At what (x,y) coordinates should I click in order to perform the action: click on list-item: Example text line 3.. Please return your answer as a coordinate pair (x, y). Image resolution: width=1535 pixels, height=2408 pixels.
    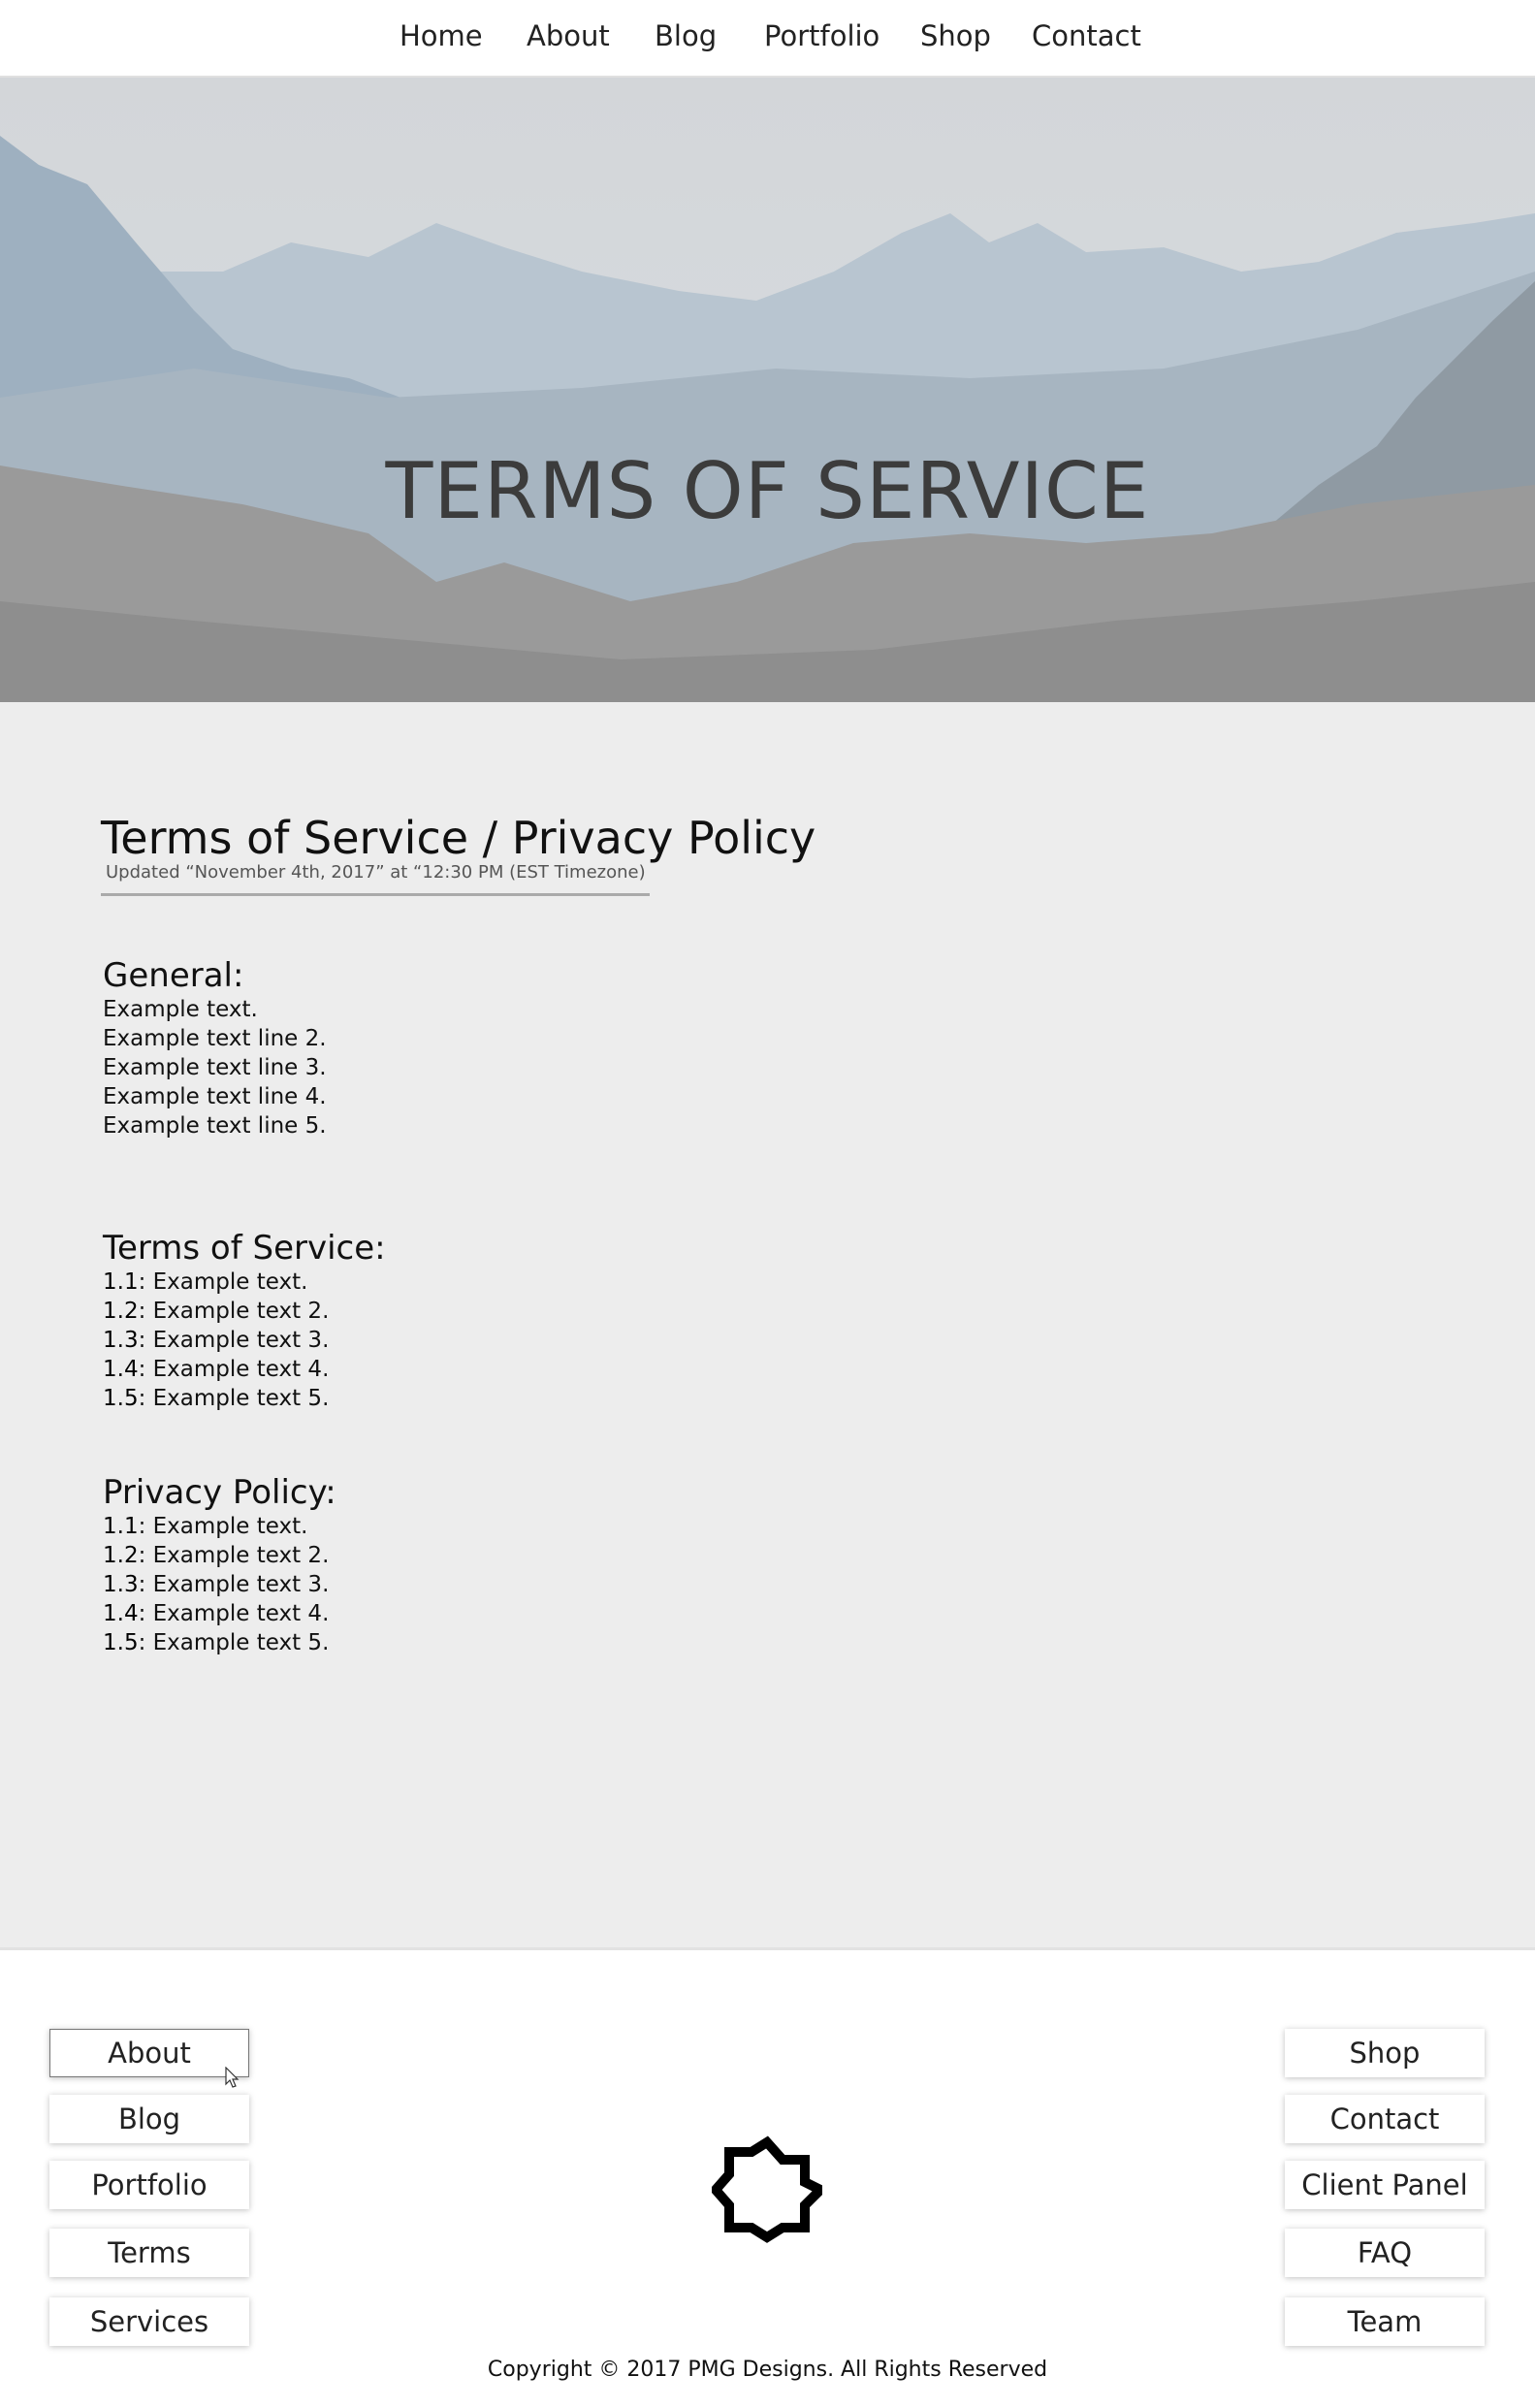
    Looking at the image, I should click on (215, 1067).